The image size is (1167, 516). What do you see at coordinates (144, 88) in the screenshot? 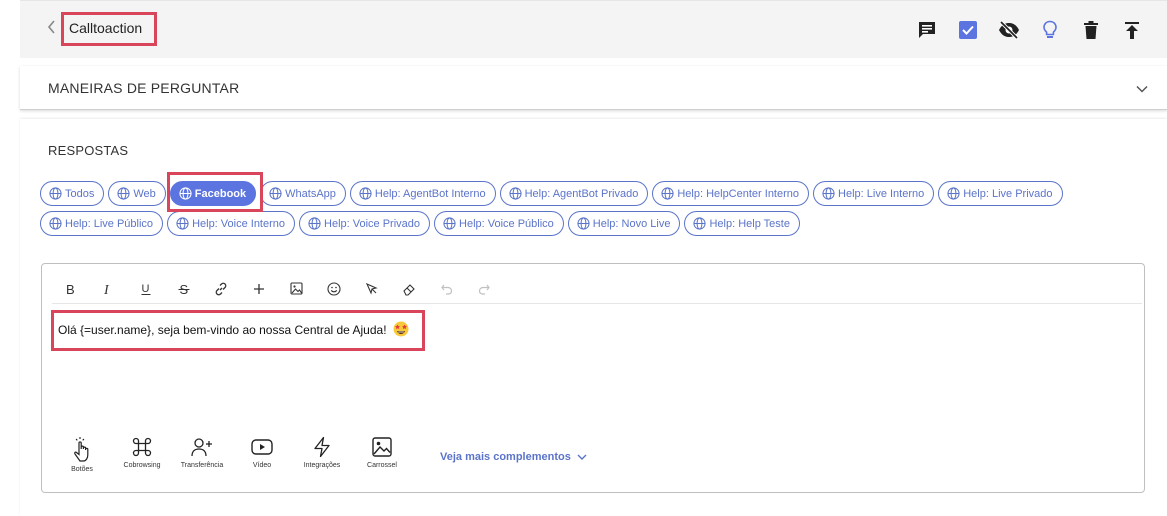
I see `accordion-title: MANEIRAS DE PERGUNTAR` at bounding box center [144, 88].